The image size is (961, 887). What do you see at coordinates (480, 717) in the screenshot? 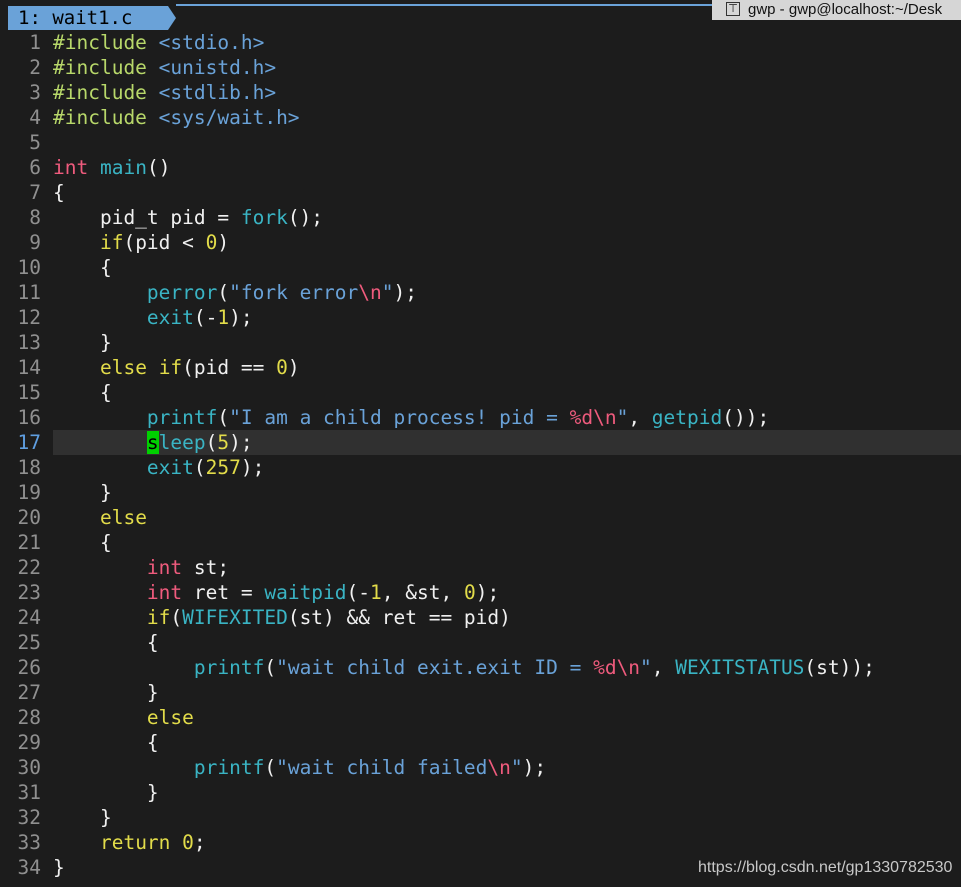
I see `code-line: 28 else` at bounding box center [480, 717].